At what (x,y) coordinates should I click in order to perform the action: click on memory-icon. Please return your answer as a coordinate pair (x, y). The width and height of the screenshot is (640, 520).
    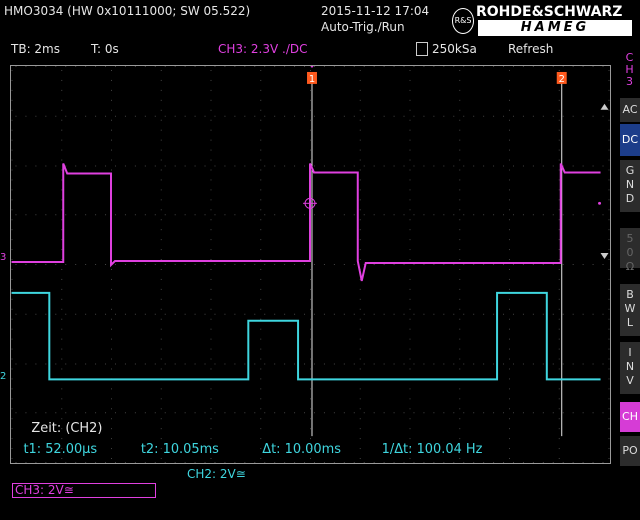
    Looking at the image, I should click on (422, 49).